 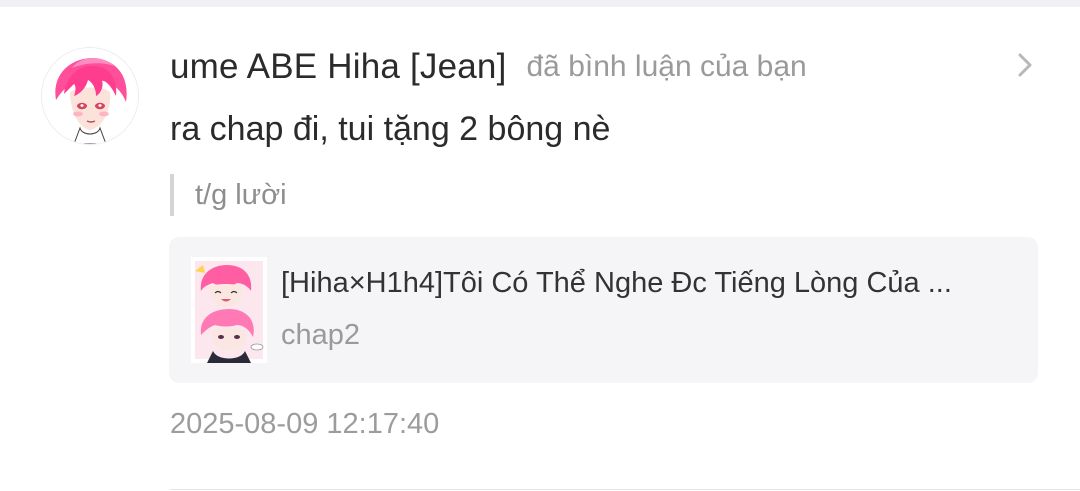 I want to click on top-separator-strip, so click(x=540, y=3).